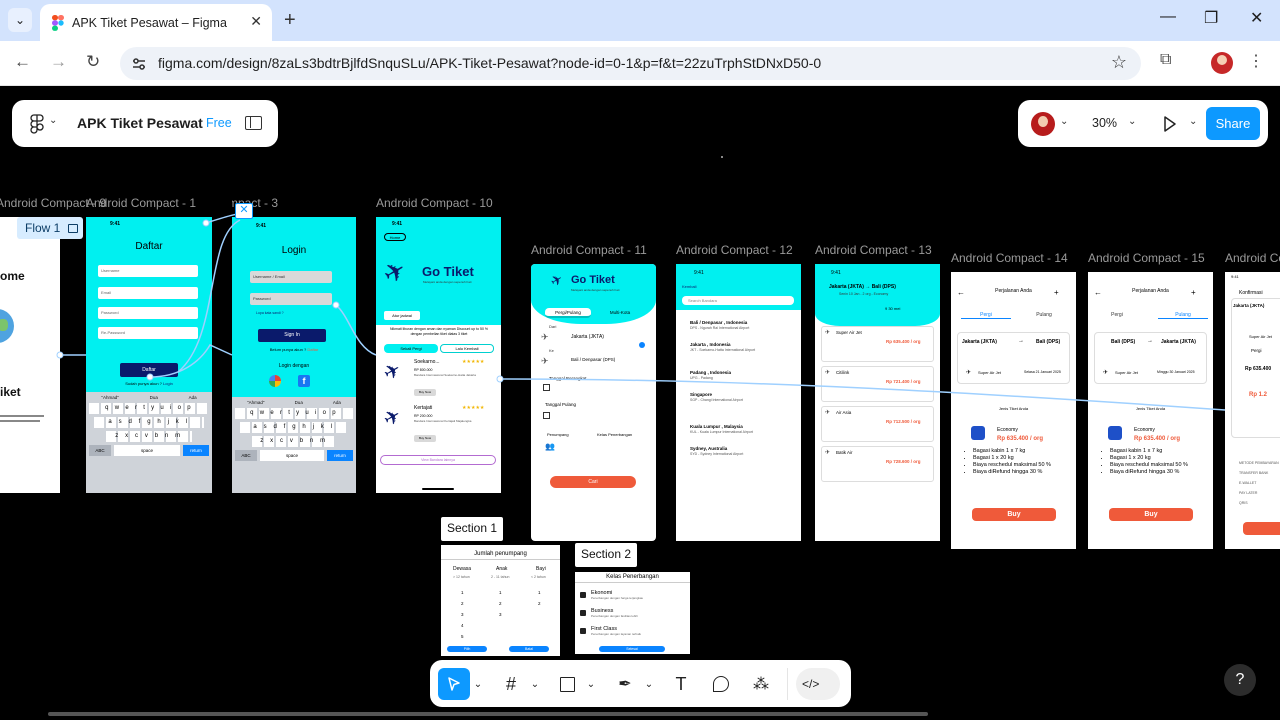 The image size is (1280, 720). I want to click on frame-label-15: Android Compact - 15, so click(1146, 258).